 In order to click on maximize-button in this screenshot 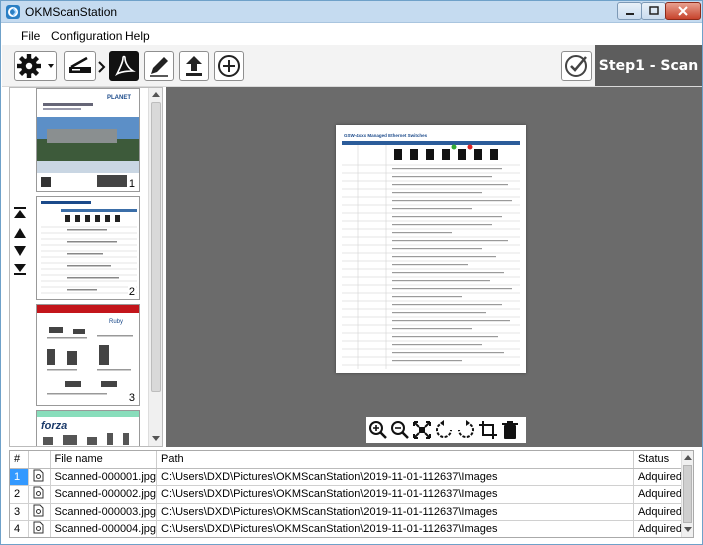, I will do `click(653, 11)`.